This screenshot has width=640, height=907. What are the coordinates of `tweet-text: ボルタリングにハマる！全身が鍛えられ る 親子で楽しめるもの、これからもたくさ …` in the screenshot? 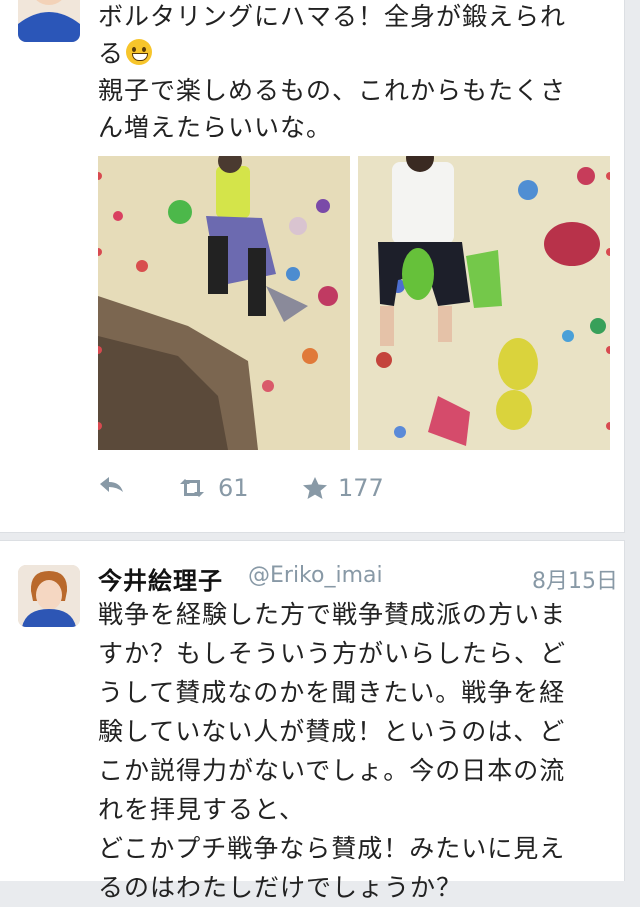 It's located at (353, 73).